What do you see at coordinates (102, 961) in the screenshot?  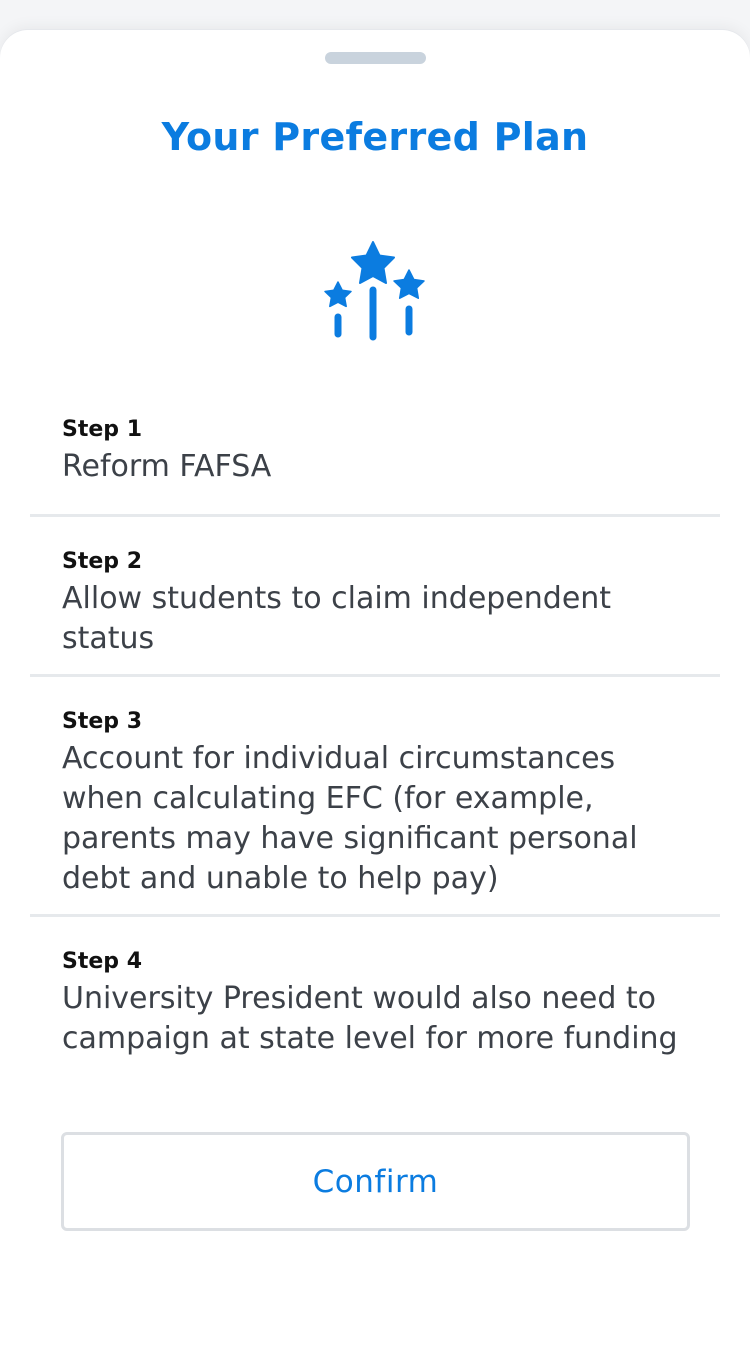 I see `step-label: Step 4` at bounding box center [102, 961].